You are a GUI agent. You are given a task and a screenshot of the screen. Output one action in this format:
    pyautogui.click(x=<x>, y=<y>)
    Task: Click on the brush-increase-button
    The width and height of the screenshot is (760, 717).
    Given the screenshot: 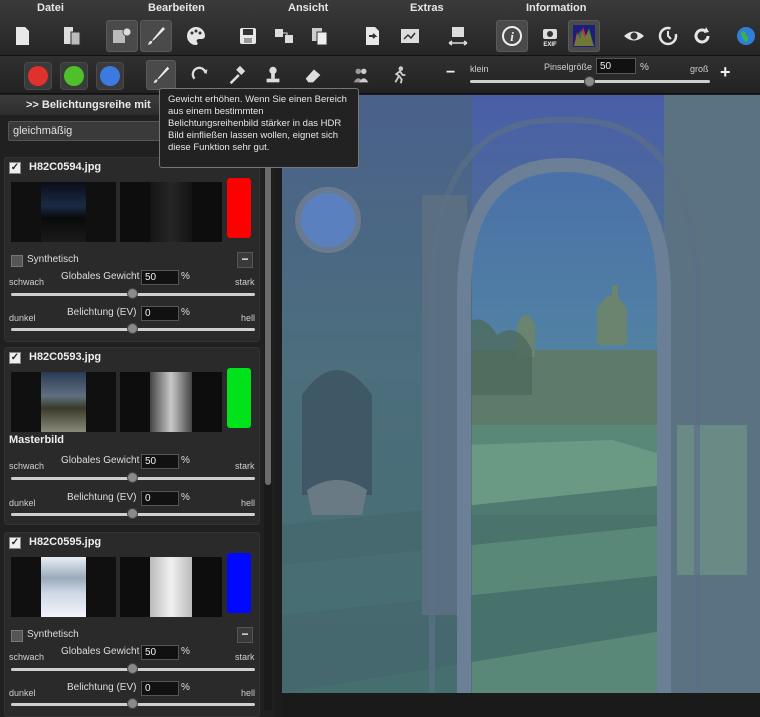 What is the action you would take?
    pyautogui.click(x=161, y=75)
    